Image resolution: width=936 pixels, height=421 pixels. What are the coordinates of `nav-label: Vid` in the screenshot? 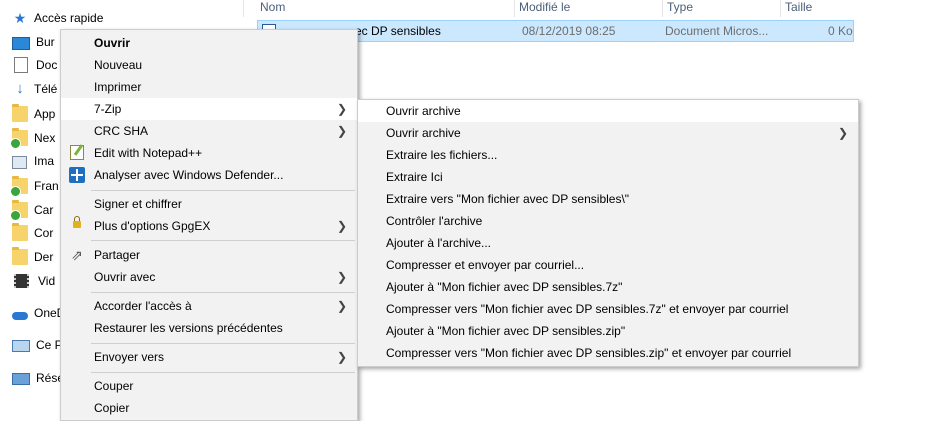 It's located at (47, 281).